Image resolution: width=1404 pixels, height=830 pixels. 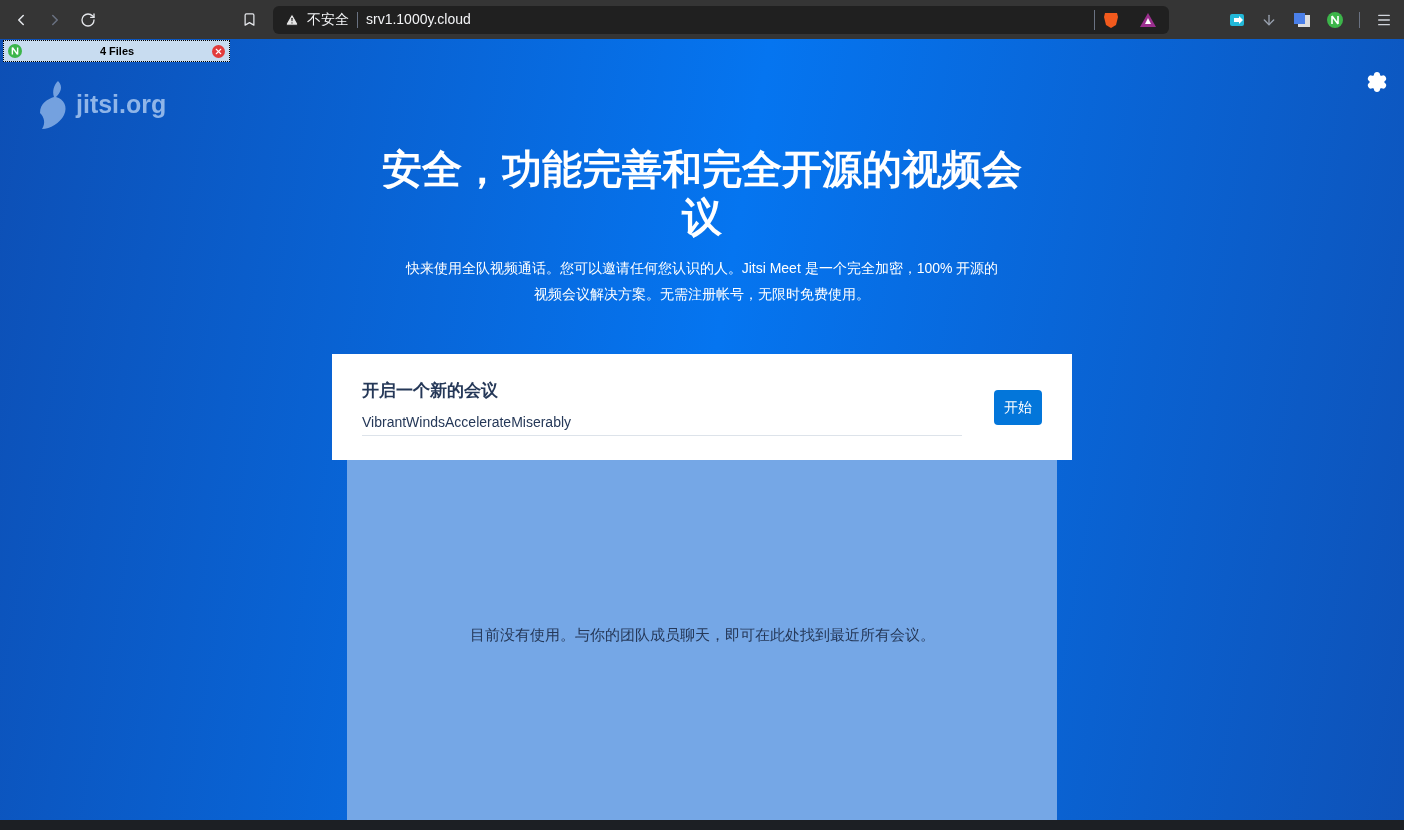 I want to click on url-text: srv1.1000y.cloud, so click(x=418, y=19).